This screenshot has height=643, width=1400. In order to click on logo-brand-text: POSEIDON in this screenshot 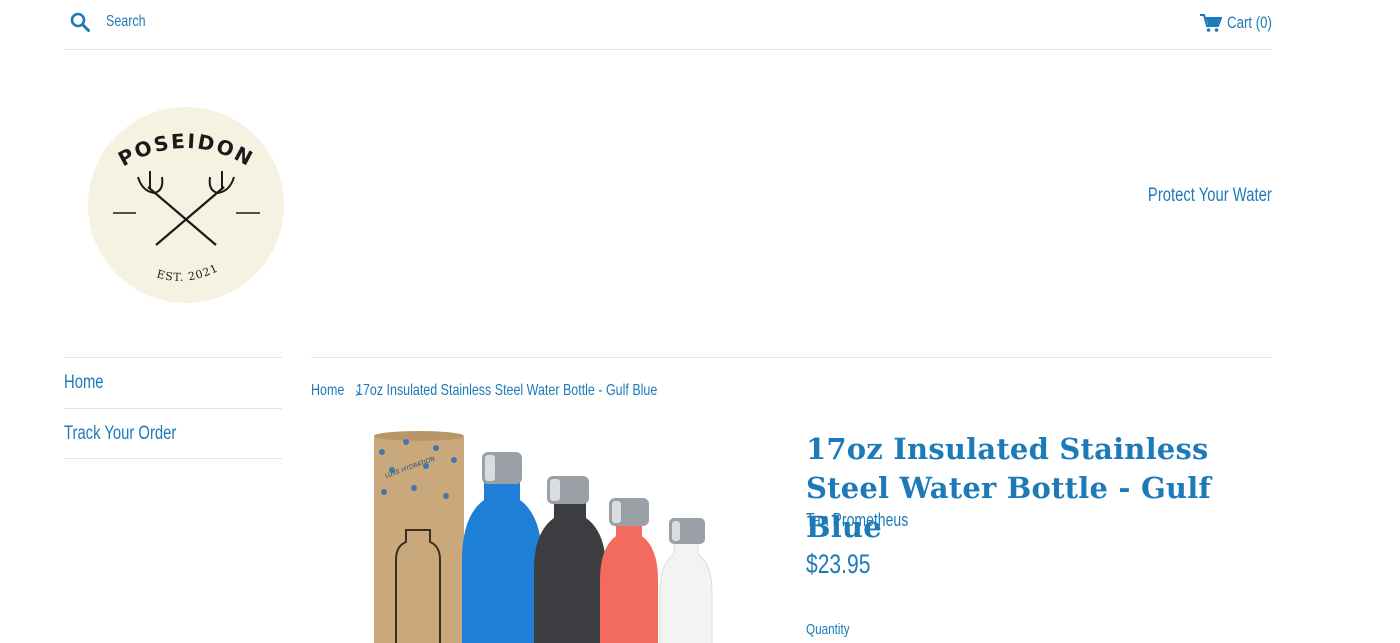, I will do `click(185, 150)`.